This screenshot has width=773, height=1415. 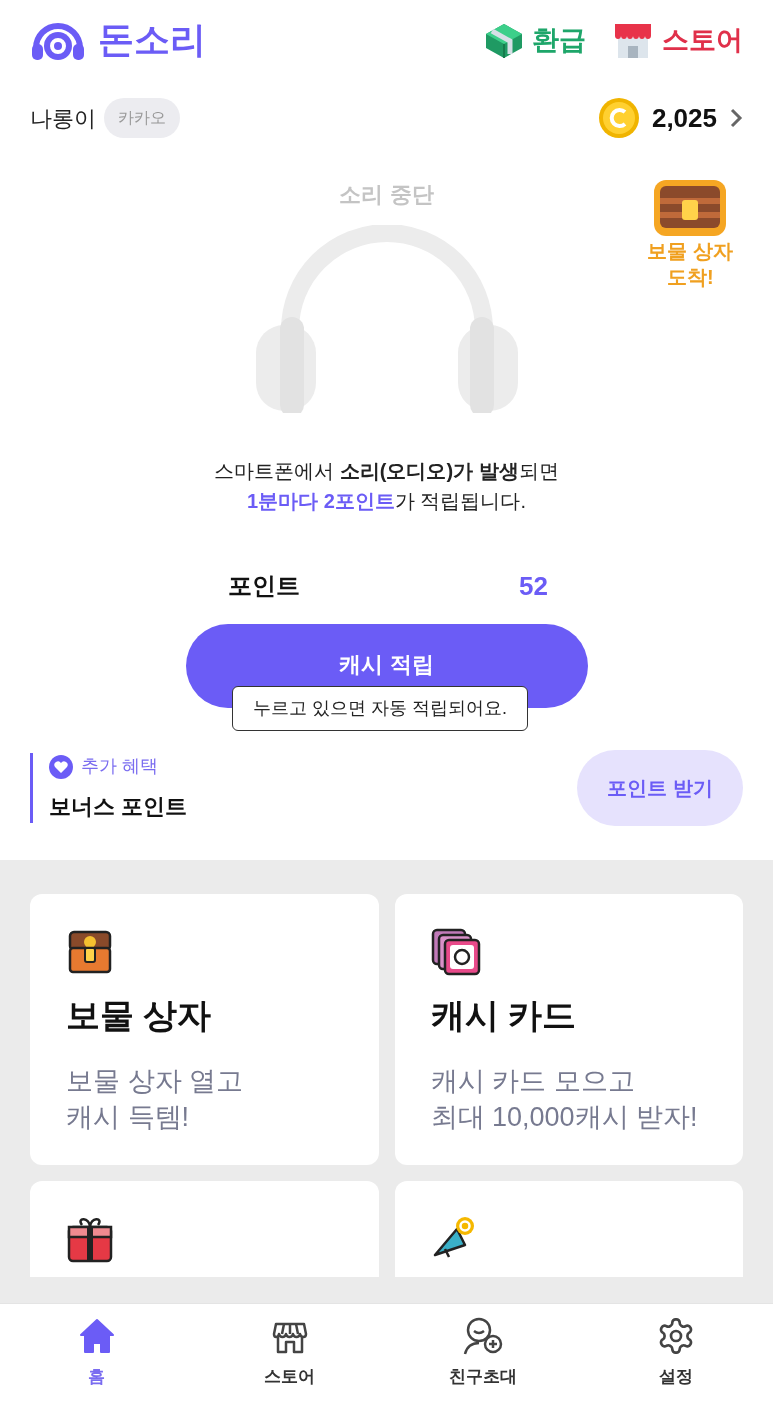 What do you see at coordinates (290, 1359) in the screenshot?
I see `nav-tab: 스토어` at bounding box center [290, 1359].